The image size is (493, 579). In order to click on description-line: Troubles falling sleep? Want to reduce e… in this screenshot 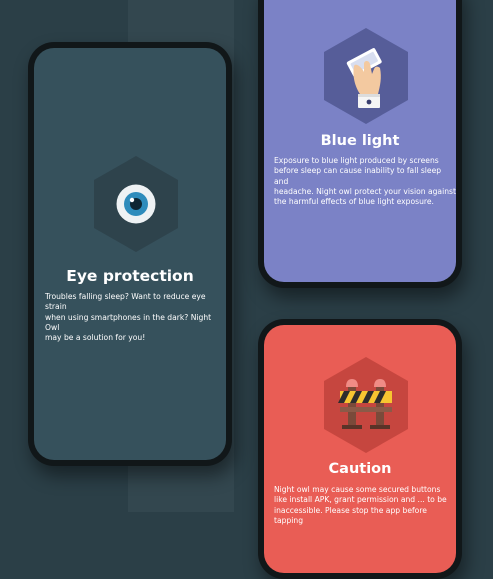, I will do `click(125, 302)`.